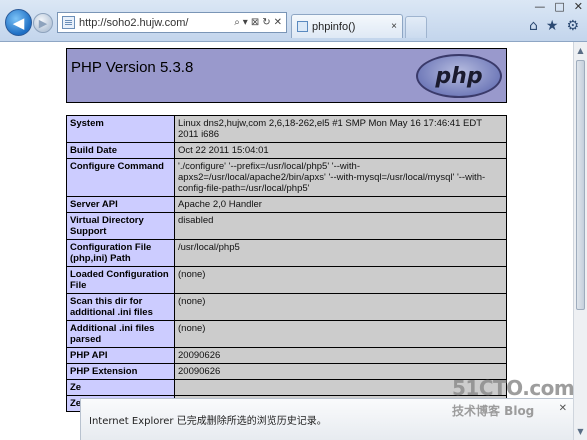  Describe the element at coordinates (539, 6) in the screenshot. I see `minimize-icon: —` at that location.